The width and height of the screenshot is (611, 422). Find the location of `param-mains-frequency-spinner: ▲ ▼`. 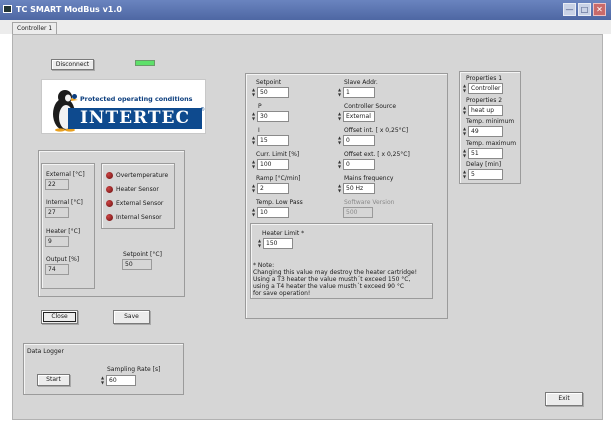

param-mains-frequency-spinner: ▲ ▼ is located at coordinates (339, 188).